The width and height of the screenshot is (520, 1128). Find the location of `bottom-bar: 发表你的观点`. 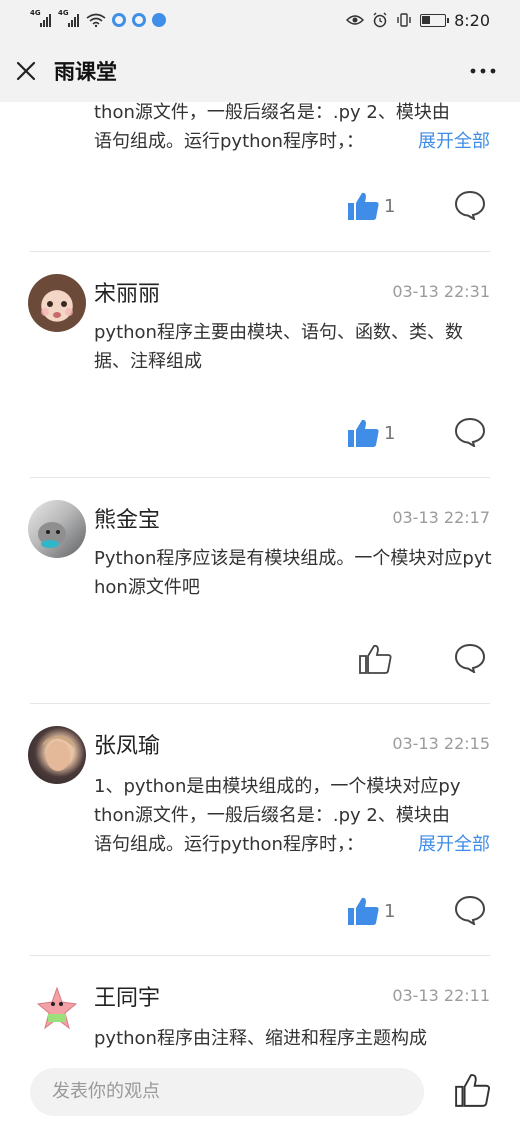

bottom-bar: 发表你的观点 is located at coordinates (260, 1094).